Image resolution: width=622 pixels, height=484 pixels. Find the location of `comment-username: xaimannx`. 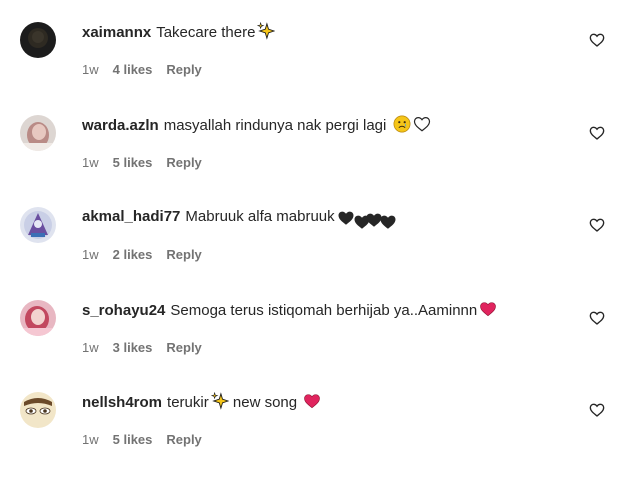

comment-username: xaimannx is located at coordinates (116, 32).